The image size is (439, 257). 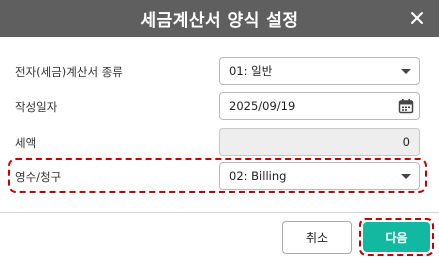 I want to click on invoice-type-row: 전자(세금)계산서 종류 01: 일반, so click(x=219, y=72).